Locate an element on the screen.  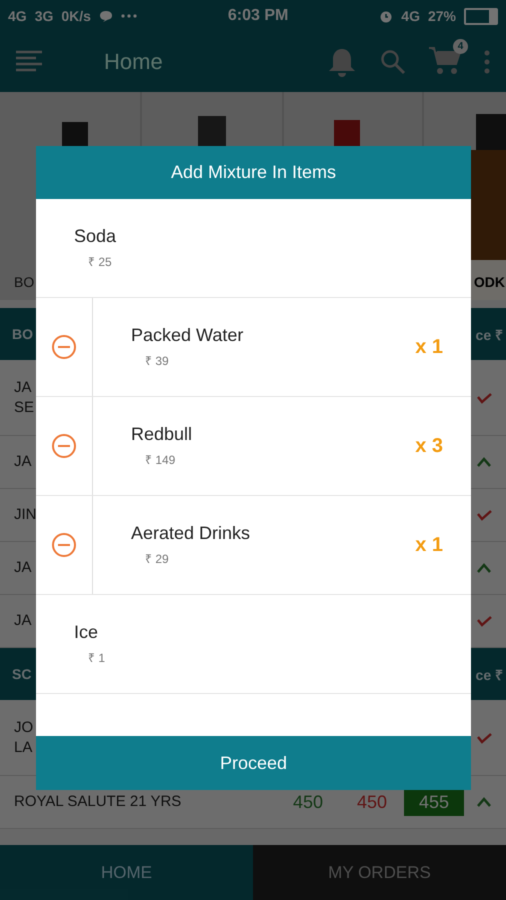
status-text: 4G is located at coordinates (17, 16).